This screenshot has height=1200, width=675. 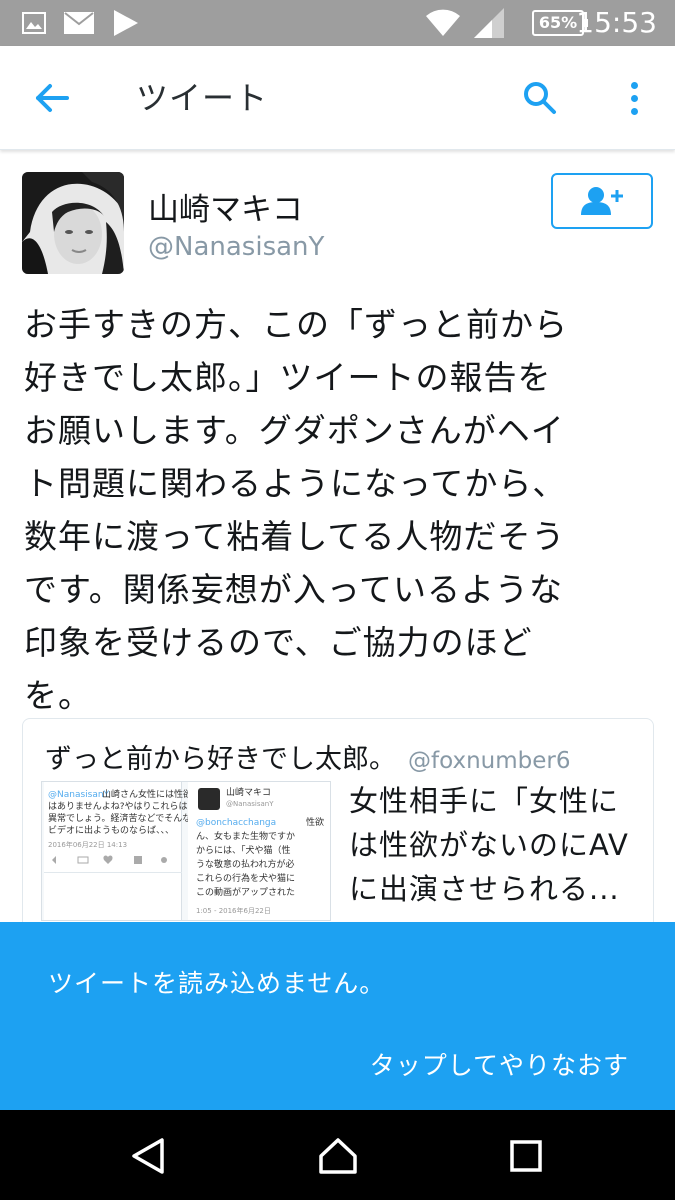 I want to click on wifi-icon, so click(x=443, y=23).